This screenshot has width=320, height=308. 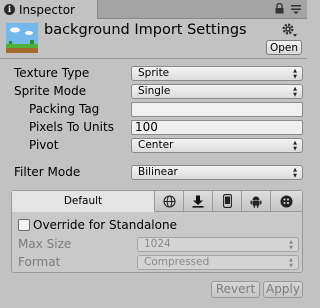 What do you see at coordinates (177, 262) in the screenshot?
I see `format-value: Compressed` at bounding box center [177, 262].